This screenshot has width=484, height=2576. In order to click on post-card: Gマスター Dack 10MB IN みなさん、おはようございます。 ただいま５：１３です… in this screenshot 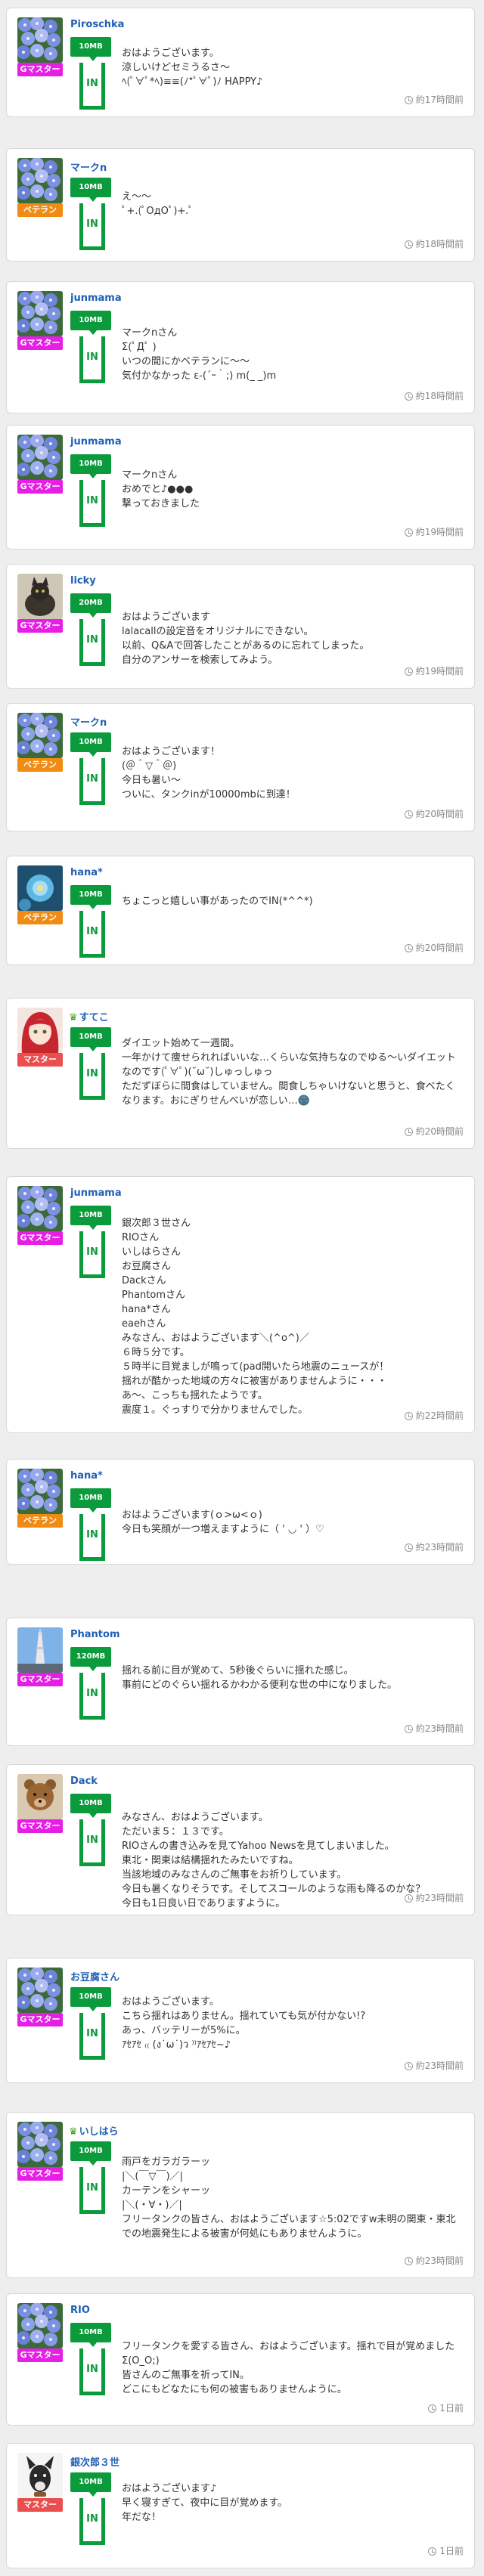, I will do `click(241, 1840)`.